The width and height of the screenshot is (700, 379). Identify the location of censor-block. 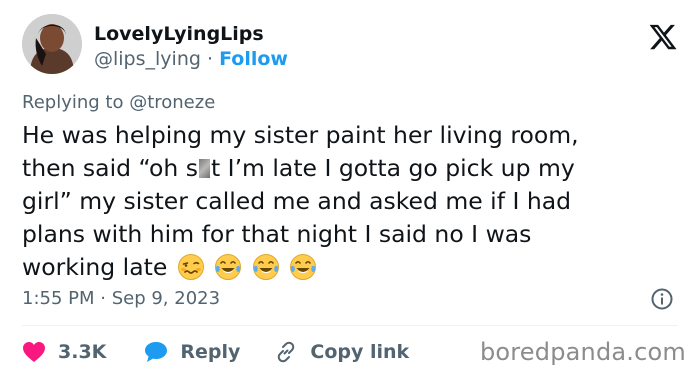
(204, 168).